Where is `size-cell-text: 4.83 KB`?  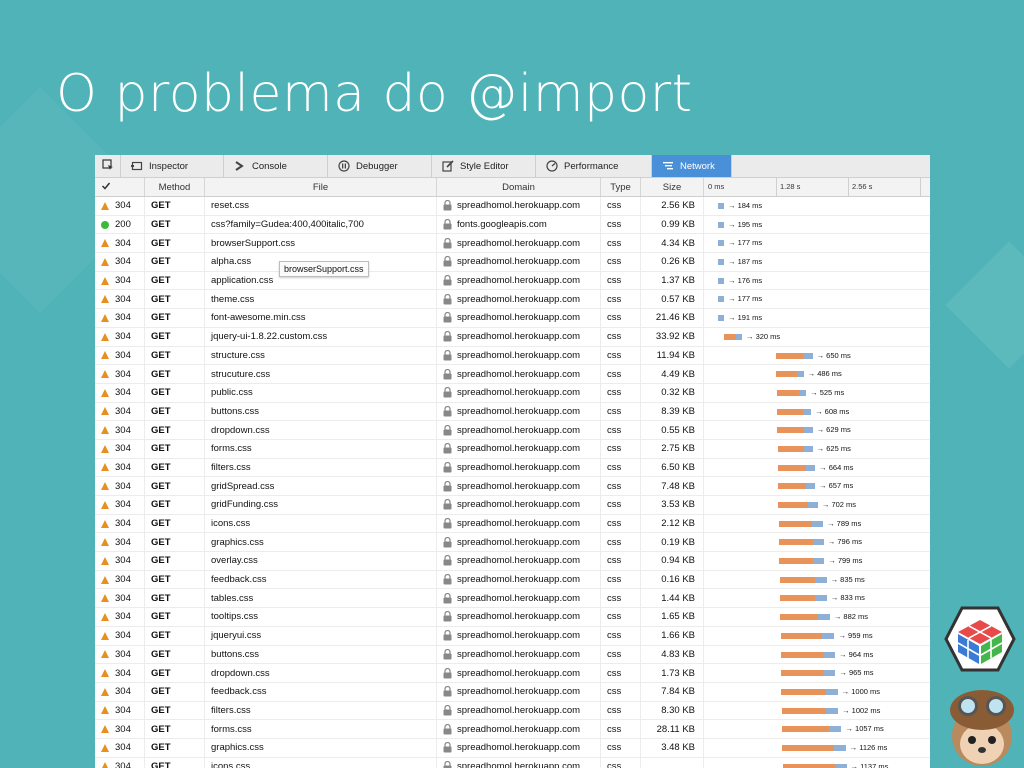 size-cell-text: 4.83 KB is located at coordinates (678, 654).